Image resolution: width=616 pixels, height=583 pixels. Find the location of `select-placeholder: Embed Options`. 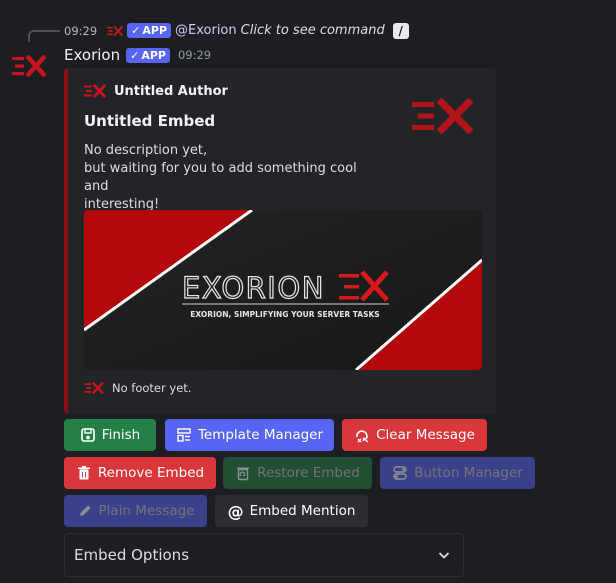

select-placeholder: Embed Options is located at coordinates (132, 555).